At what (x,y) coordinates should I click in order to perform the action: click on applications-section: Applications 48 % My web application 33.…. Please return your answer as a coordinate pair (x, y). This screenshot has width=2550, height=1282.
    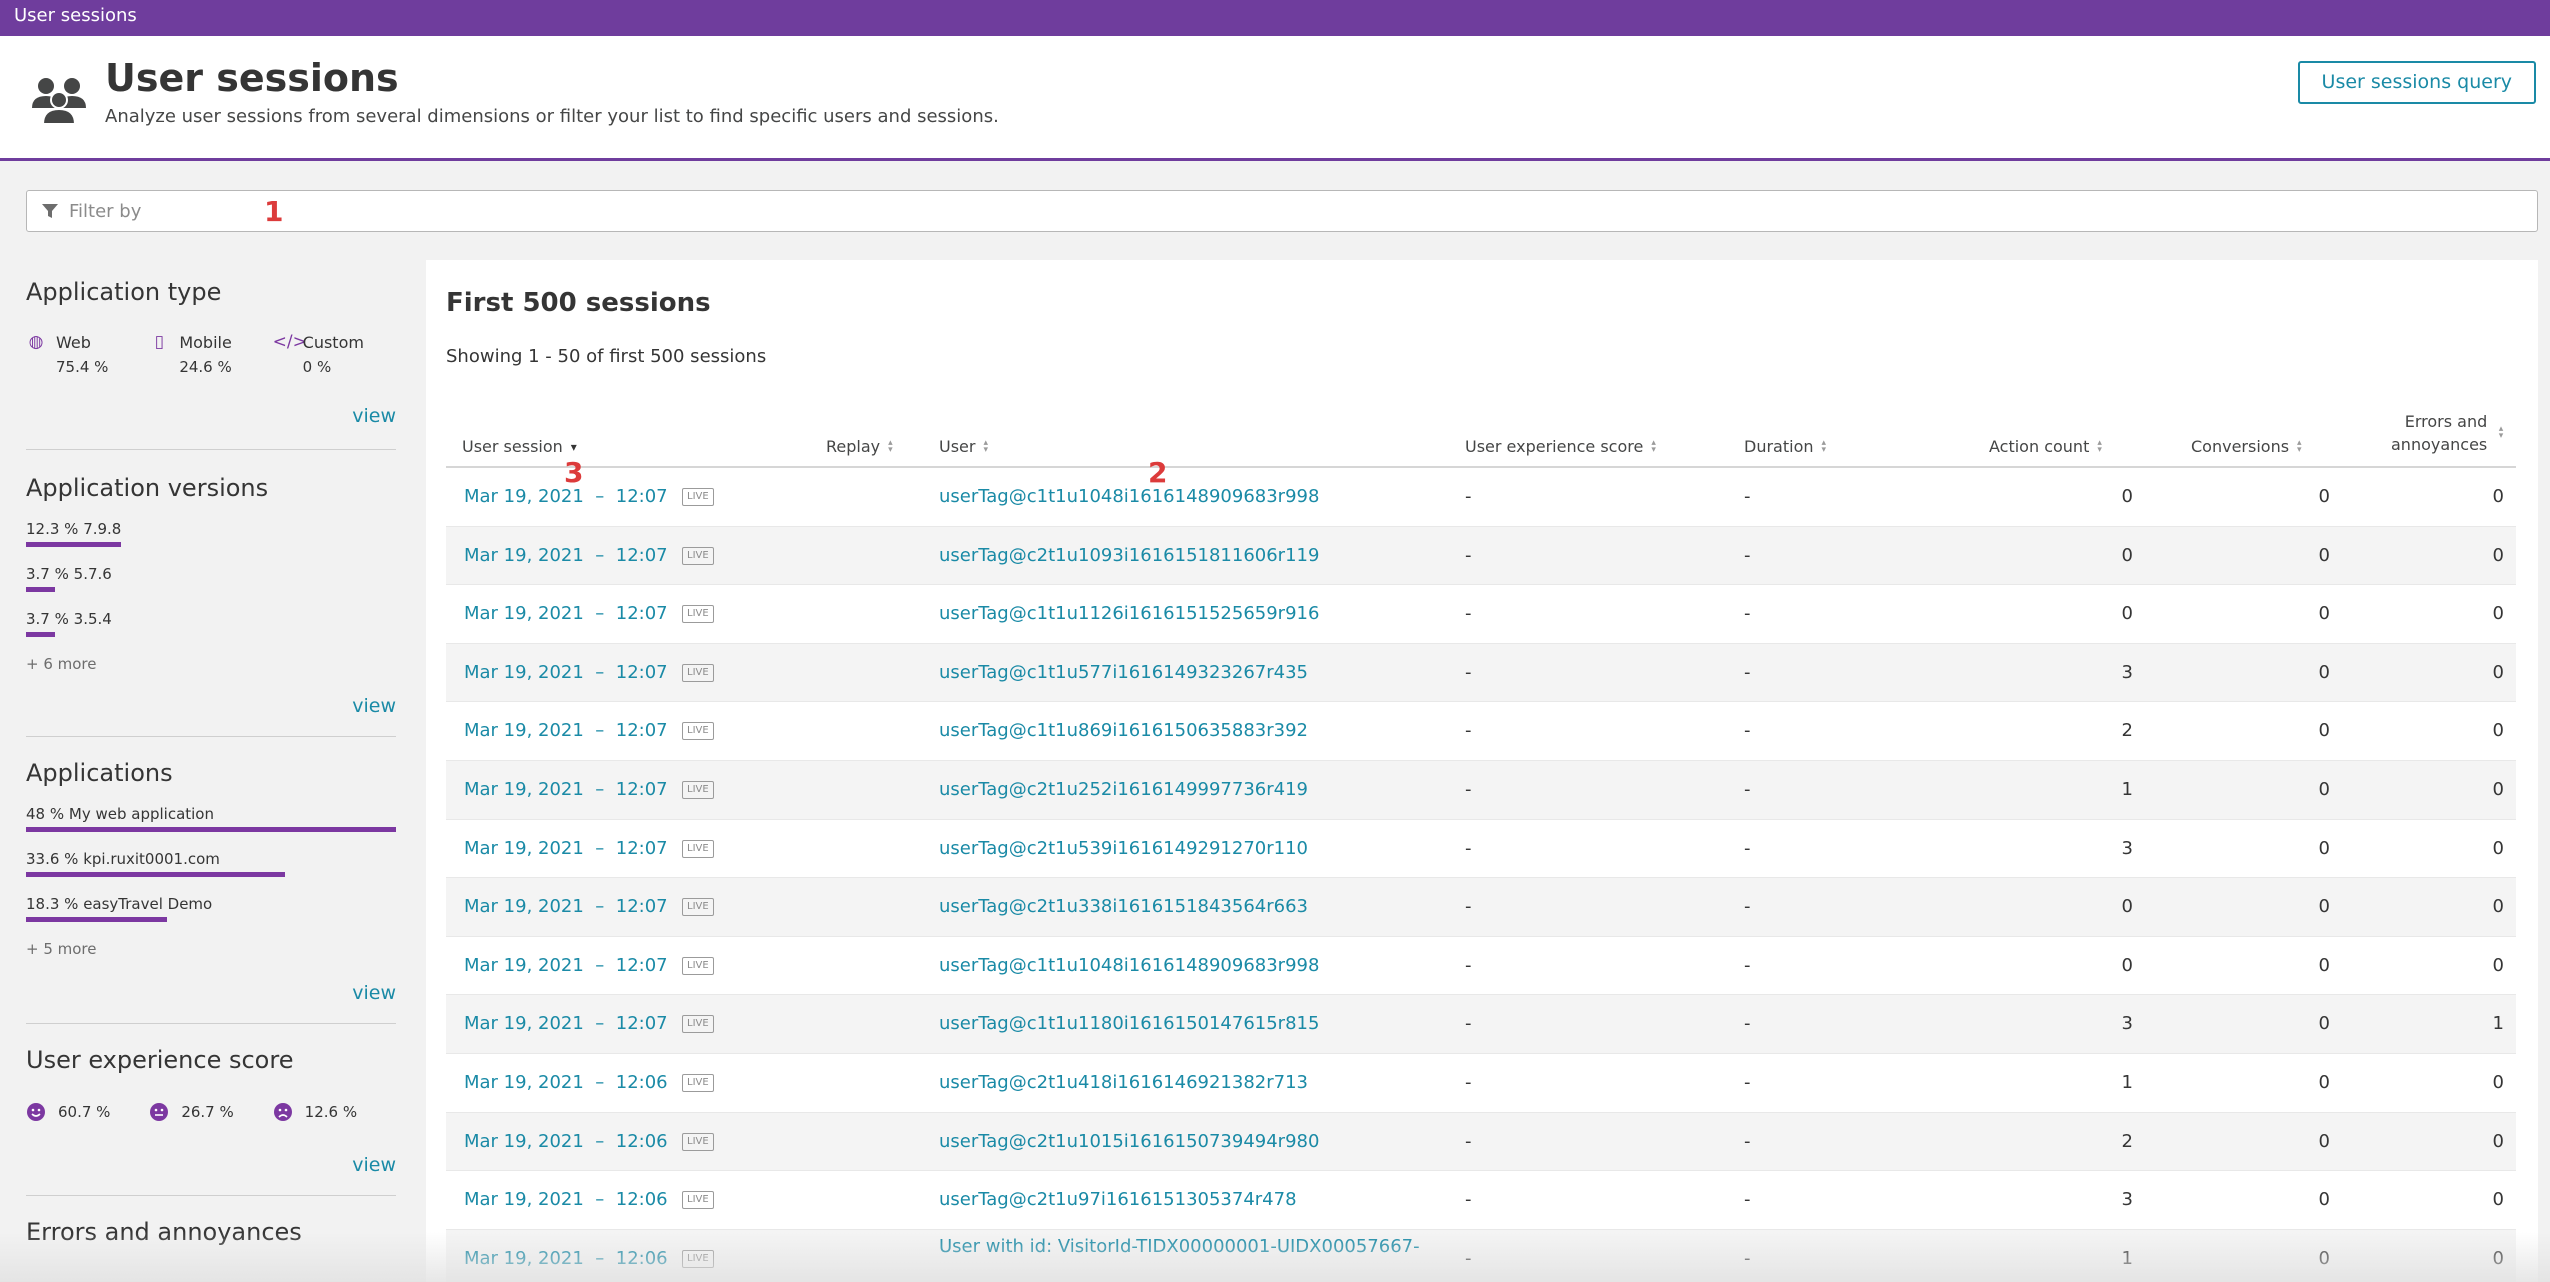
    Looking at the image, I should click on (211, 880).